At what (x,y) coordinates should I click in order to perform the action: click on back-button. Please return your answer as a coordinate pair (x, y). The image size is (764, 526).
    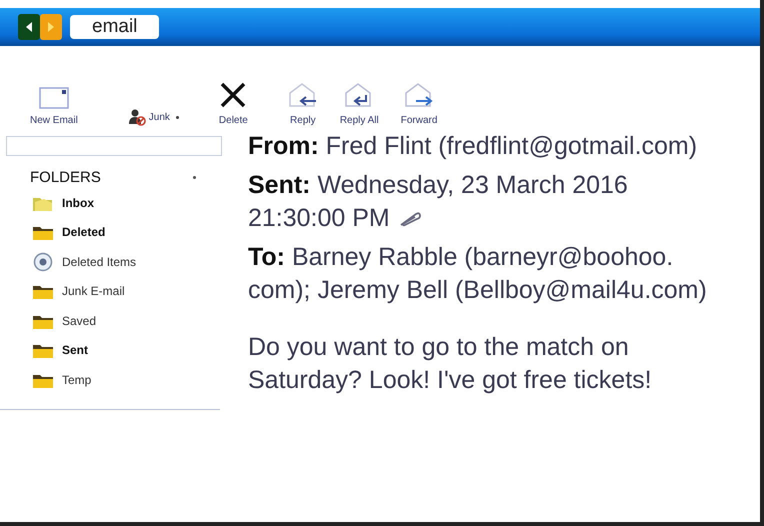
    Looking at the image, I should click on (29, 27).